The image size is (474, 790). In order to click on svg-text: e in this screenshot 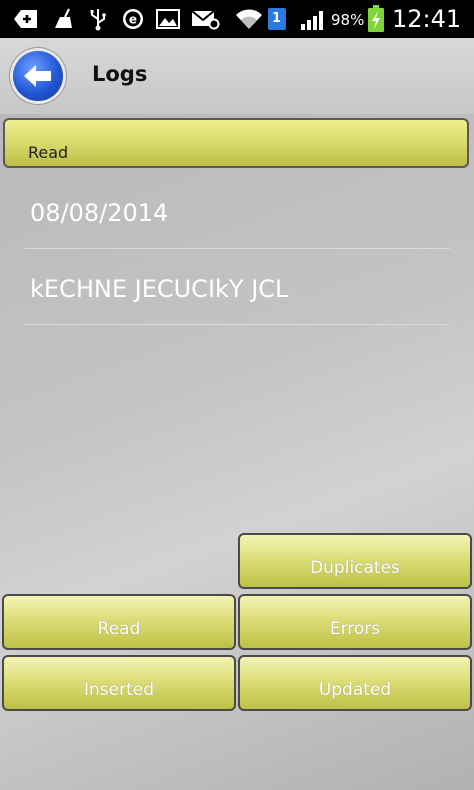, I will do `click(133, 20)`.